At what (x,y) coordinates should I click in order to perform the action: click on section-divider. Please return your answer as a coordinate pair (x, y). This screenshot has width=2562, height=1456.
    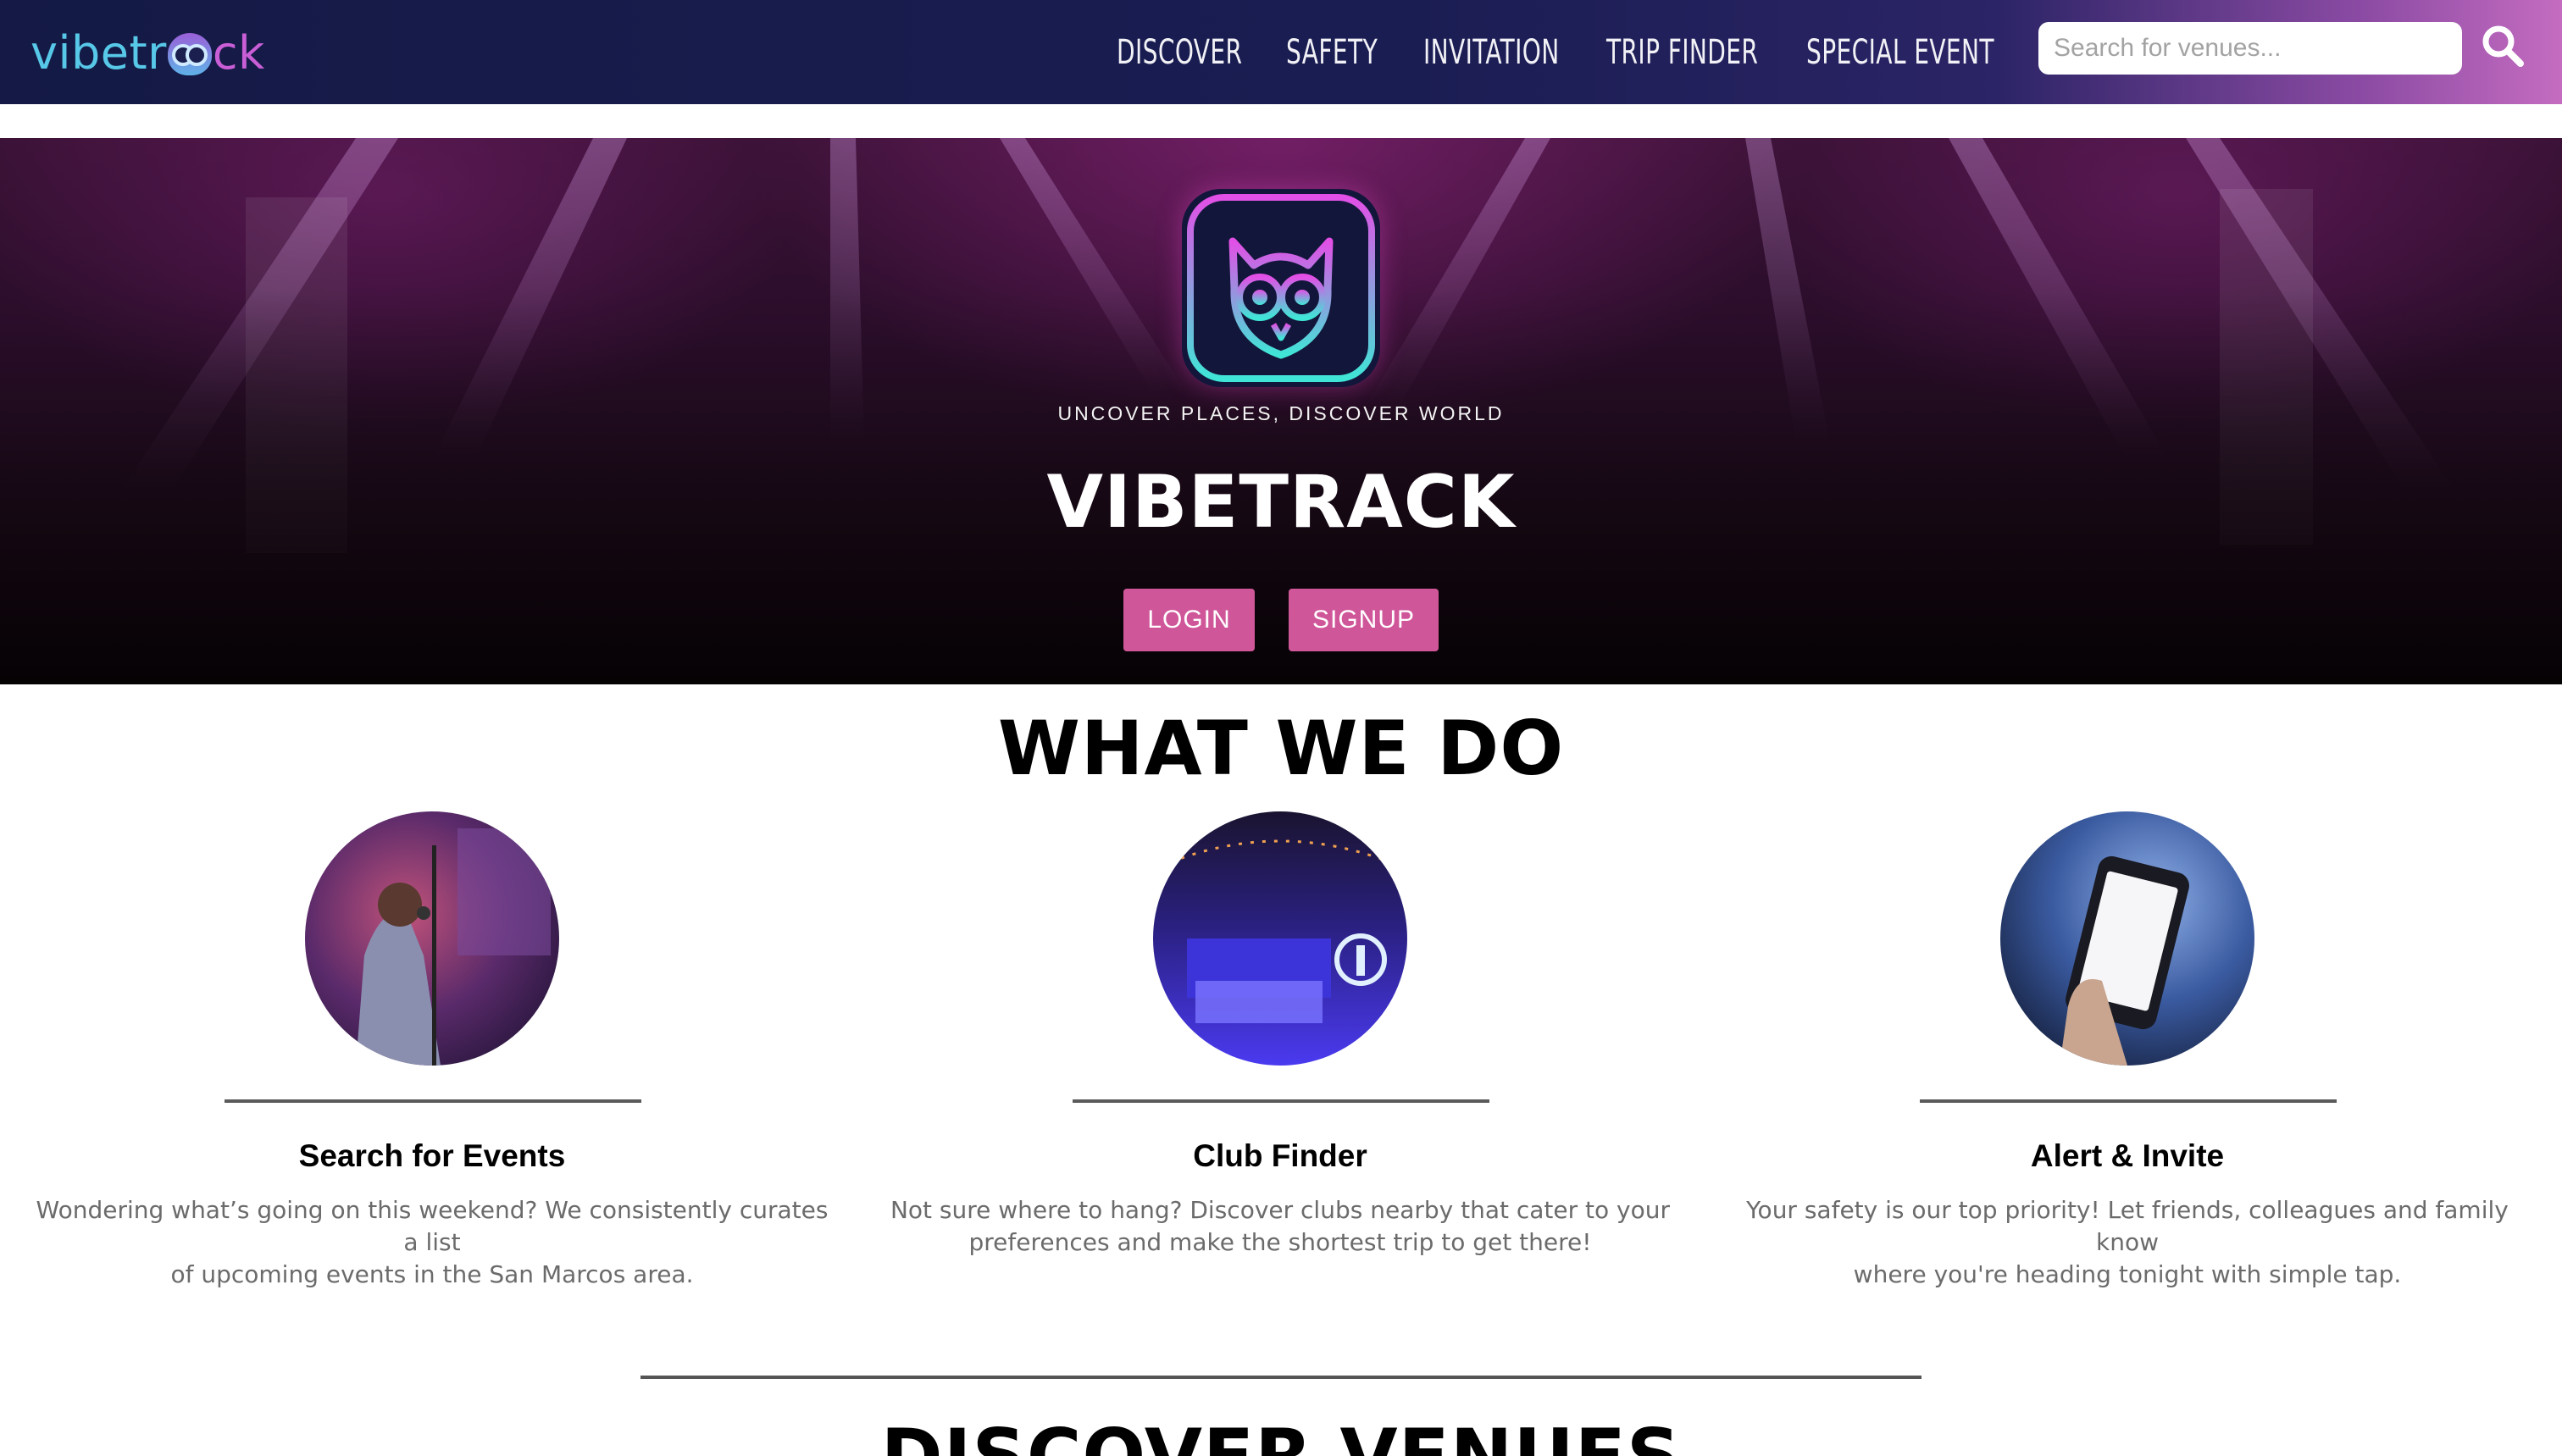
    Looking at the image, I should click on (1281, 1378).